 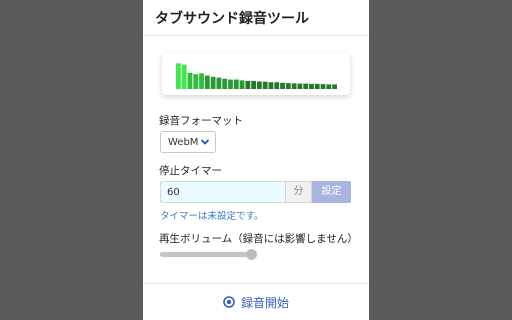 I want to click on audio-visualizer, so click(x=256, y=74).